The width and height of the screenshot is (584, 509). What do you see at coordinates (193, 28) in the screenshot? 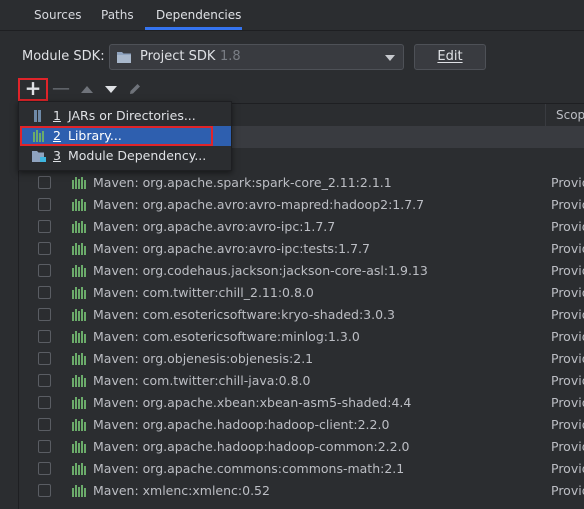
I see `active-tab-indicator` at bounding box center [193, 28].